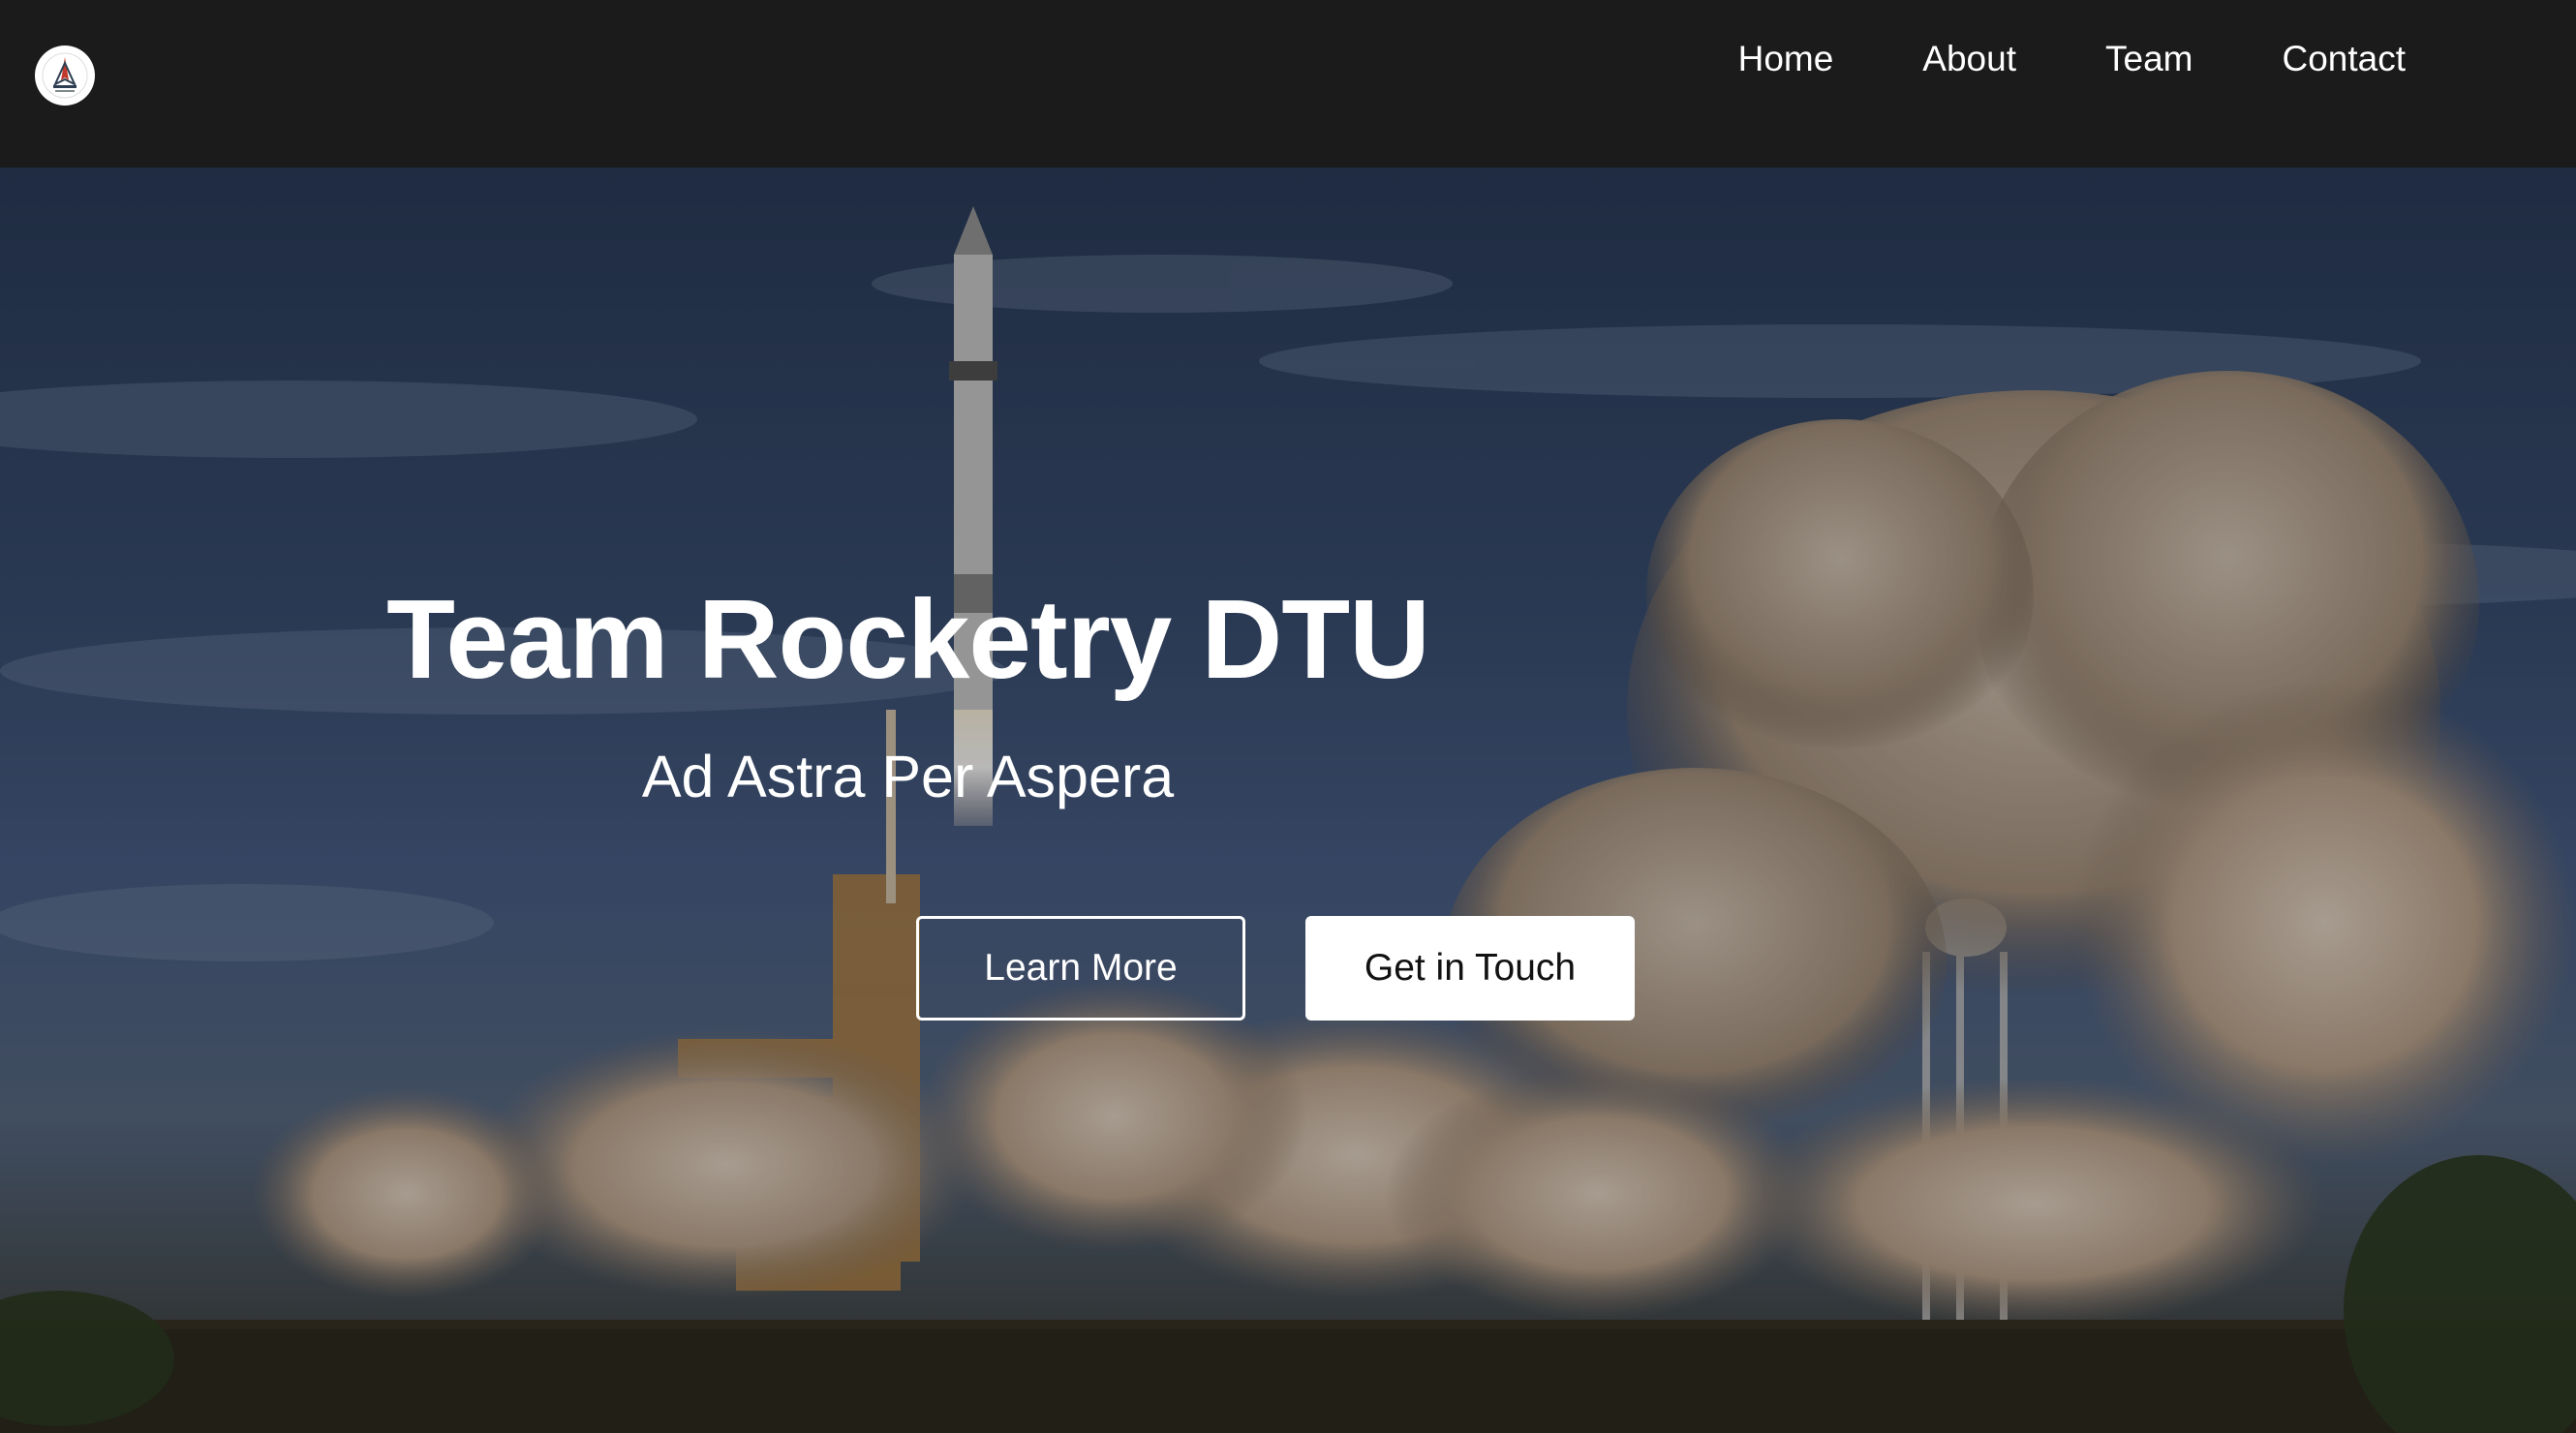 The width and height of the screenshot is (2576, 1433). Describe the element at coordinates (2343, 59) in the screenshot. I see `nav-link-contact: Contact` at that location.